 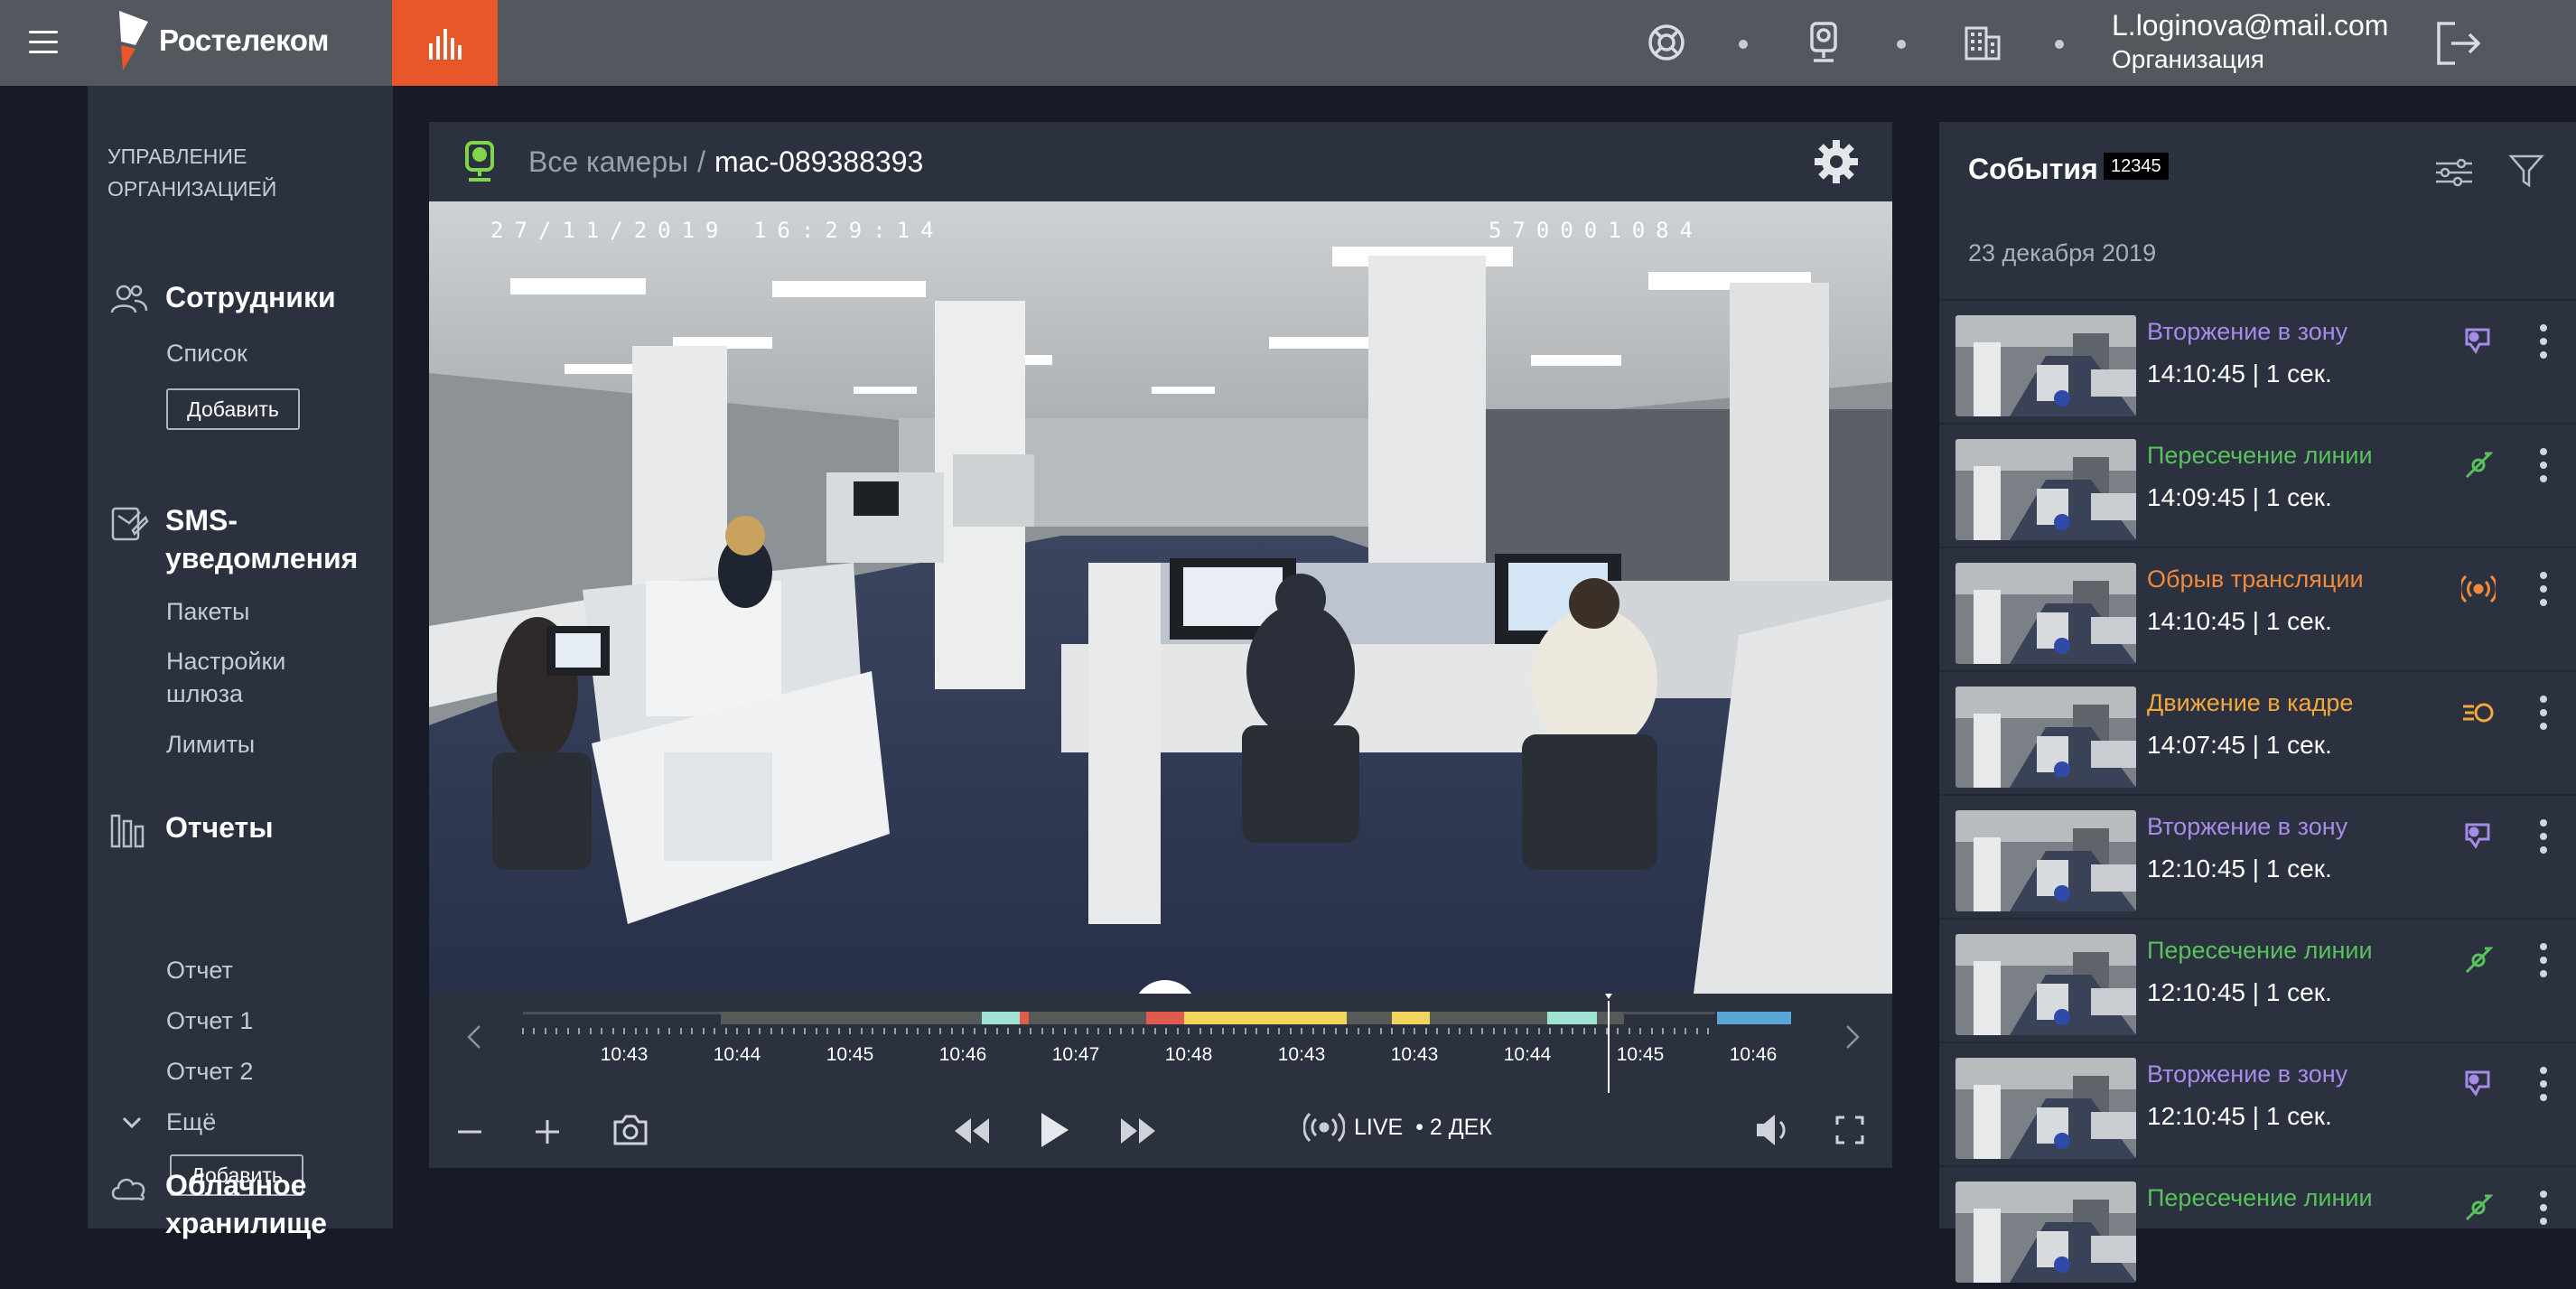 I want to click on camera-status-icon, so click(x=479, y=161).